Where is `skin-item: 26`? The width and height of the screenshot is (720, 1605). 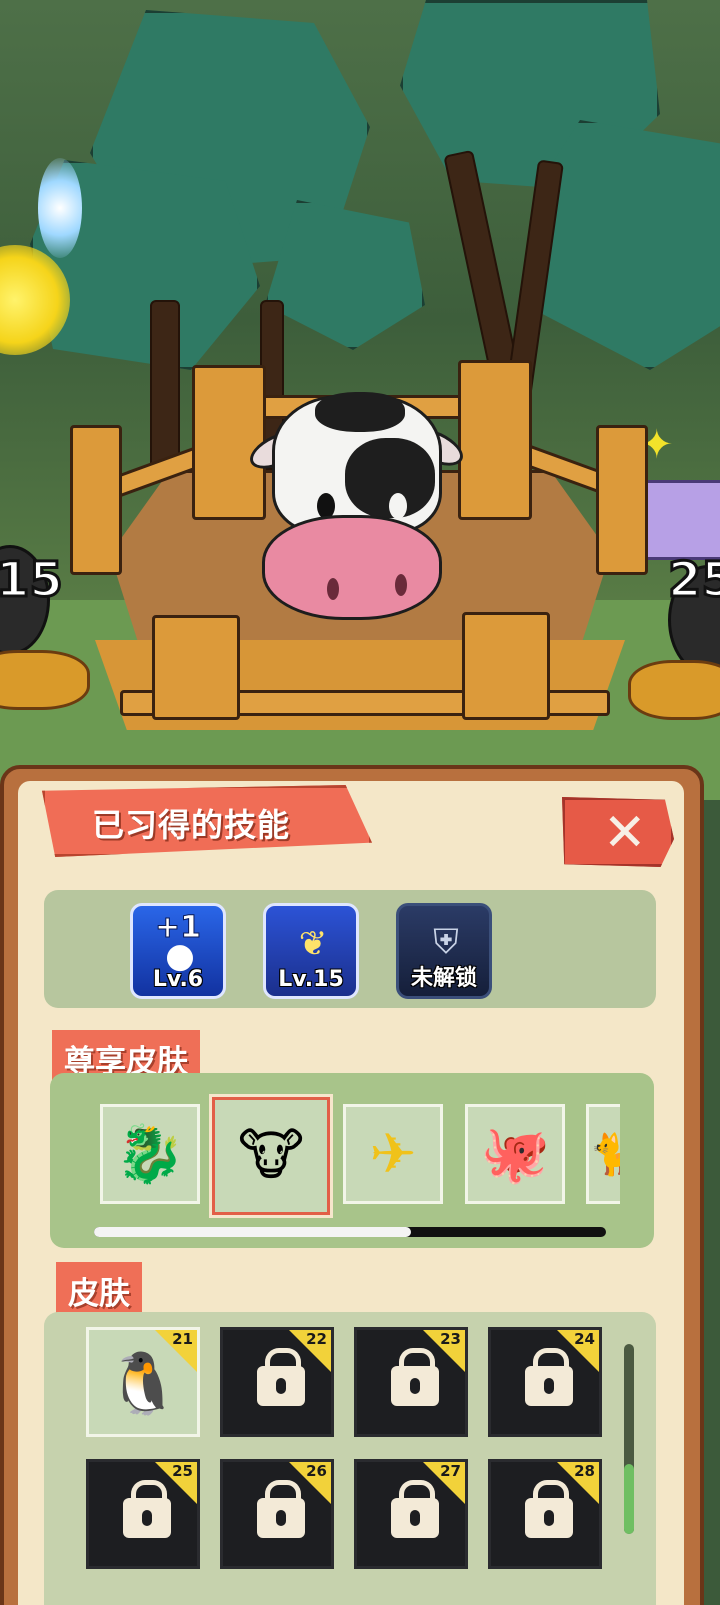 skin-item: 26 is located at coordinates (277, 1514).